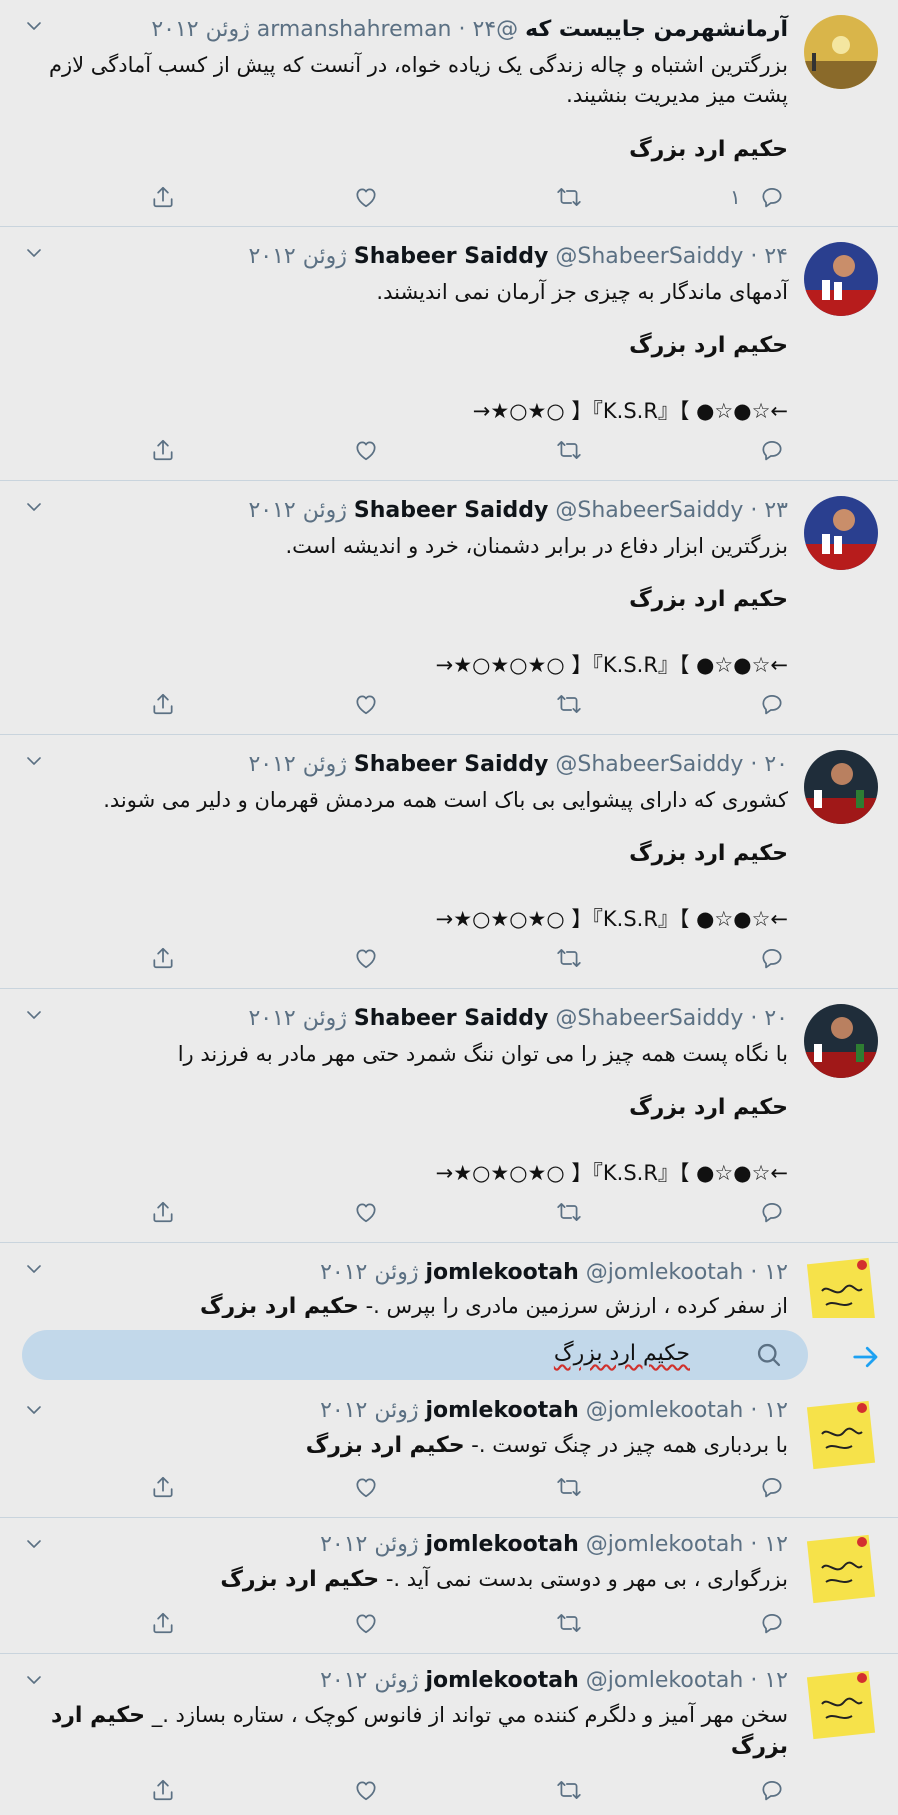 Image resolution: width=898 pixels, height=1815 pixels. What do you see at coordinates (449, 197) in the screenshot?
I see `tweet-actions: ۱` at bounding box center [449, 197].